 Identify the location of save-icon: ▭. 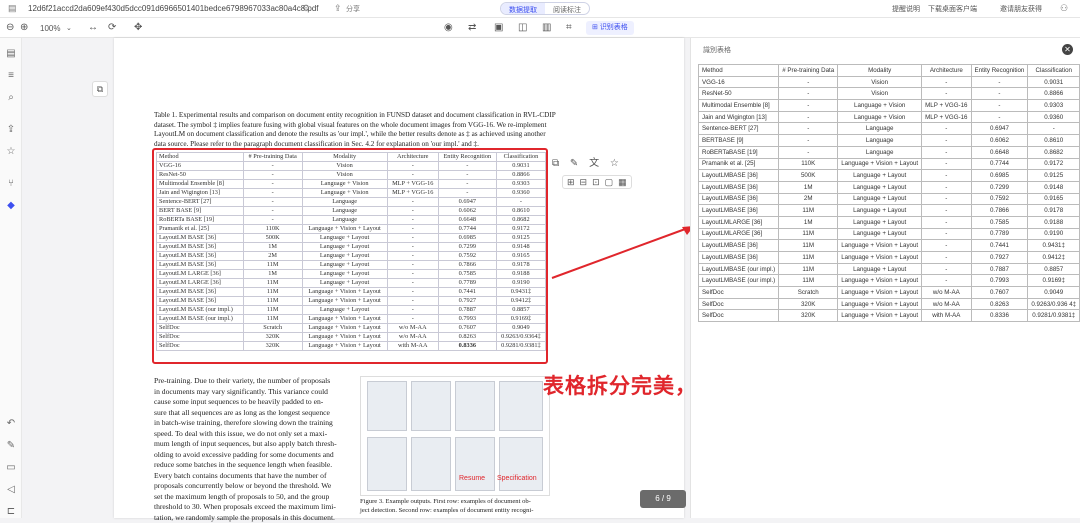
(11, 468).